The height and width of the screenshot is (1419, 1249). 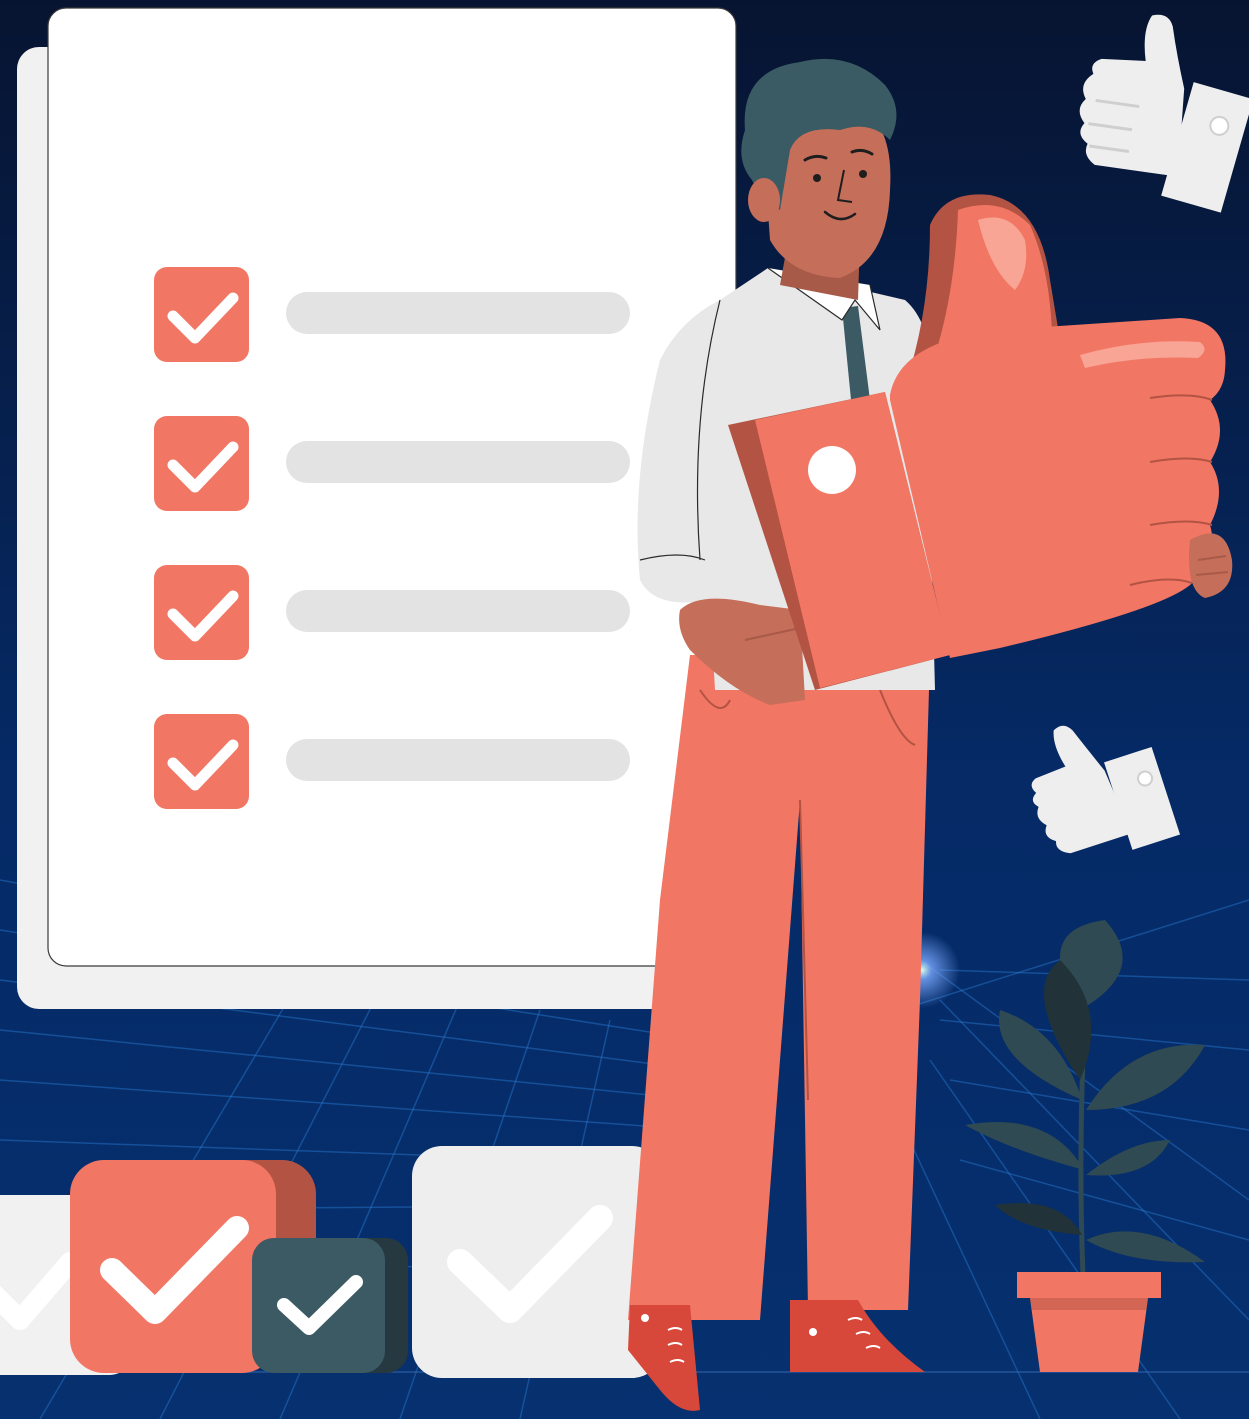 What do you see at coordinates (330, 1305) in the screenshot?
I see `slate-check-box` at bounding box center [330, 1305].